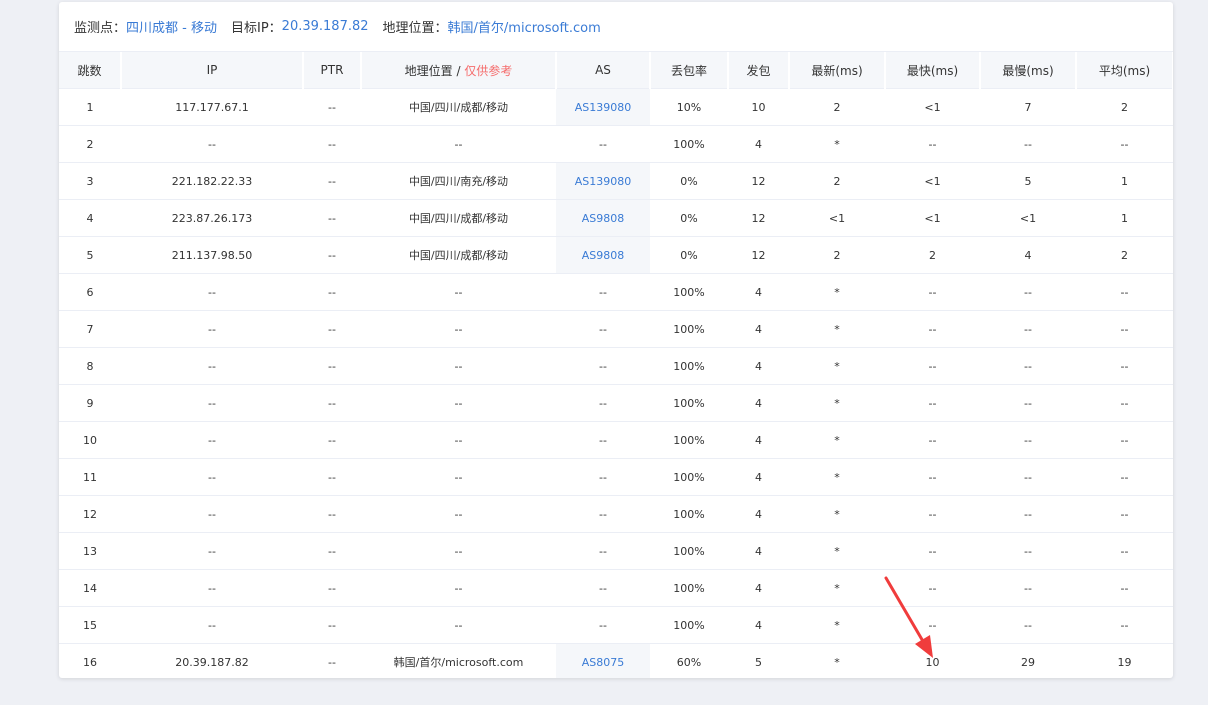  What do you see at coordinates (434, 70) in the screenshot?
I see `col-geo-label: 地理位置 /` at bounding box center [434, 70].